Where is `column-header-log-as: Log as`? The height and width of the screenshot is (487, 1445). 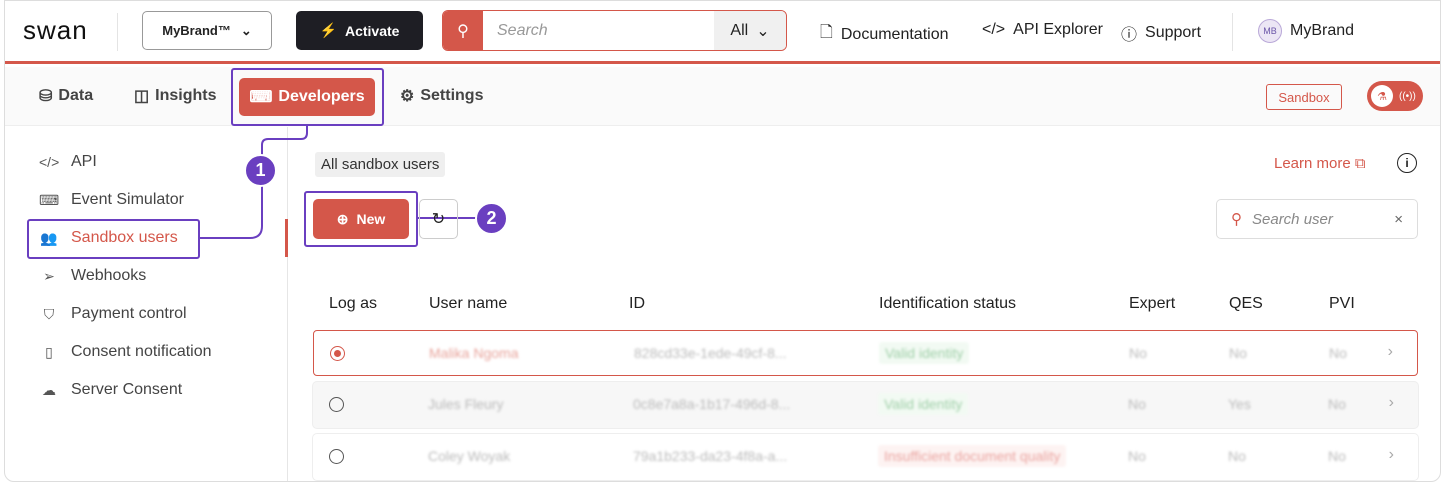
column-header-log-as: Log as is located at coordinates (353, 303).